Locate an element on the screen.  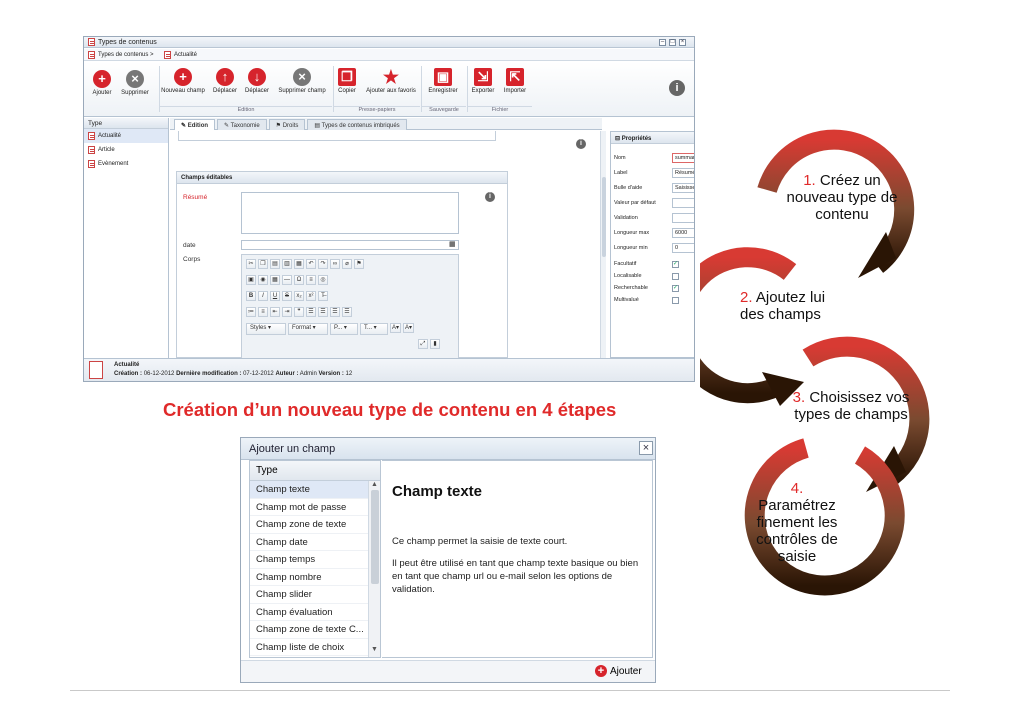
list-item: Champ nombre is located at coordinates (315, 577).